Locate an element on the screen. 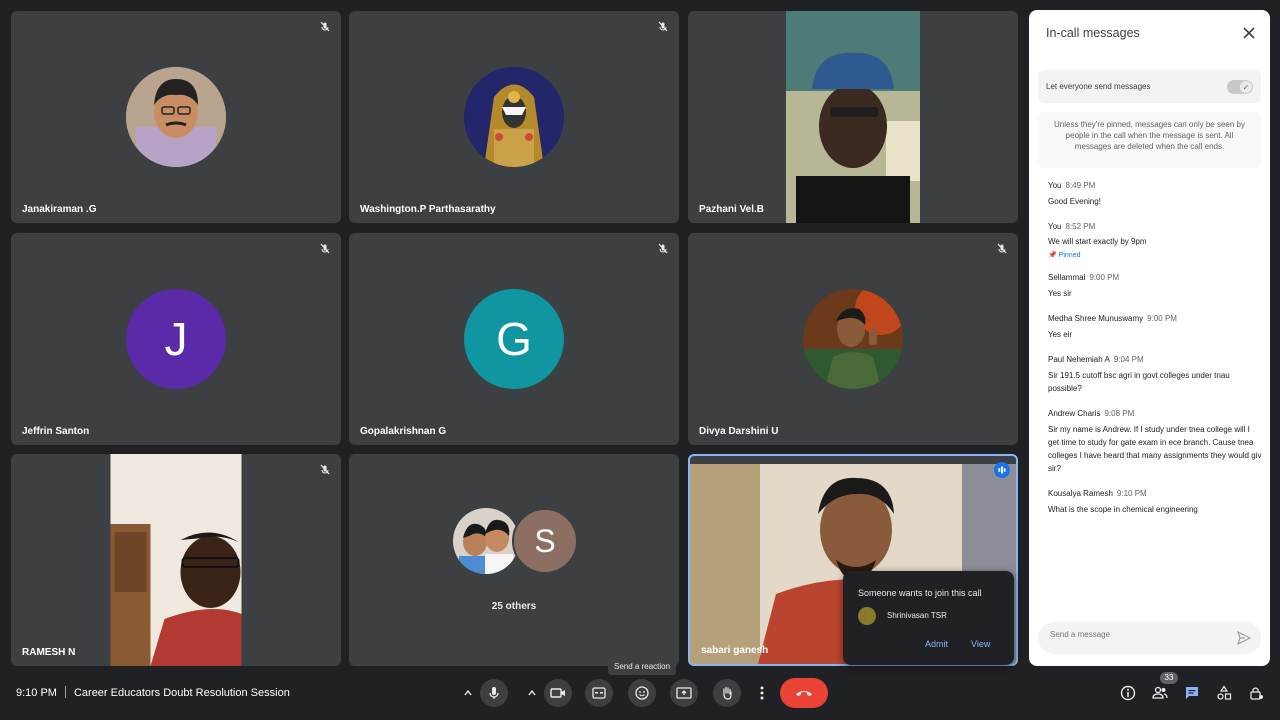 This screenshot has height=720, width=1280. activities-button is located at coordinates (1224, 693).